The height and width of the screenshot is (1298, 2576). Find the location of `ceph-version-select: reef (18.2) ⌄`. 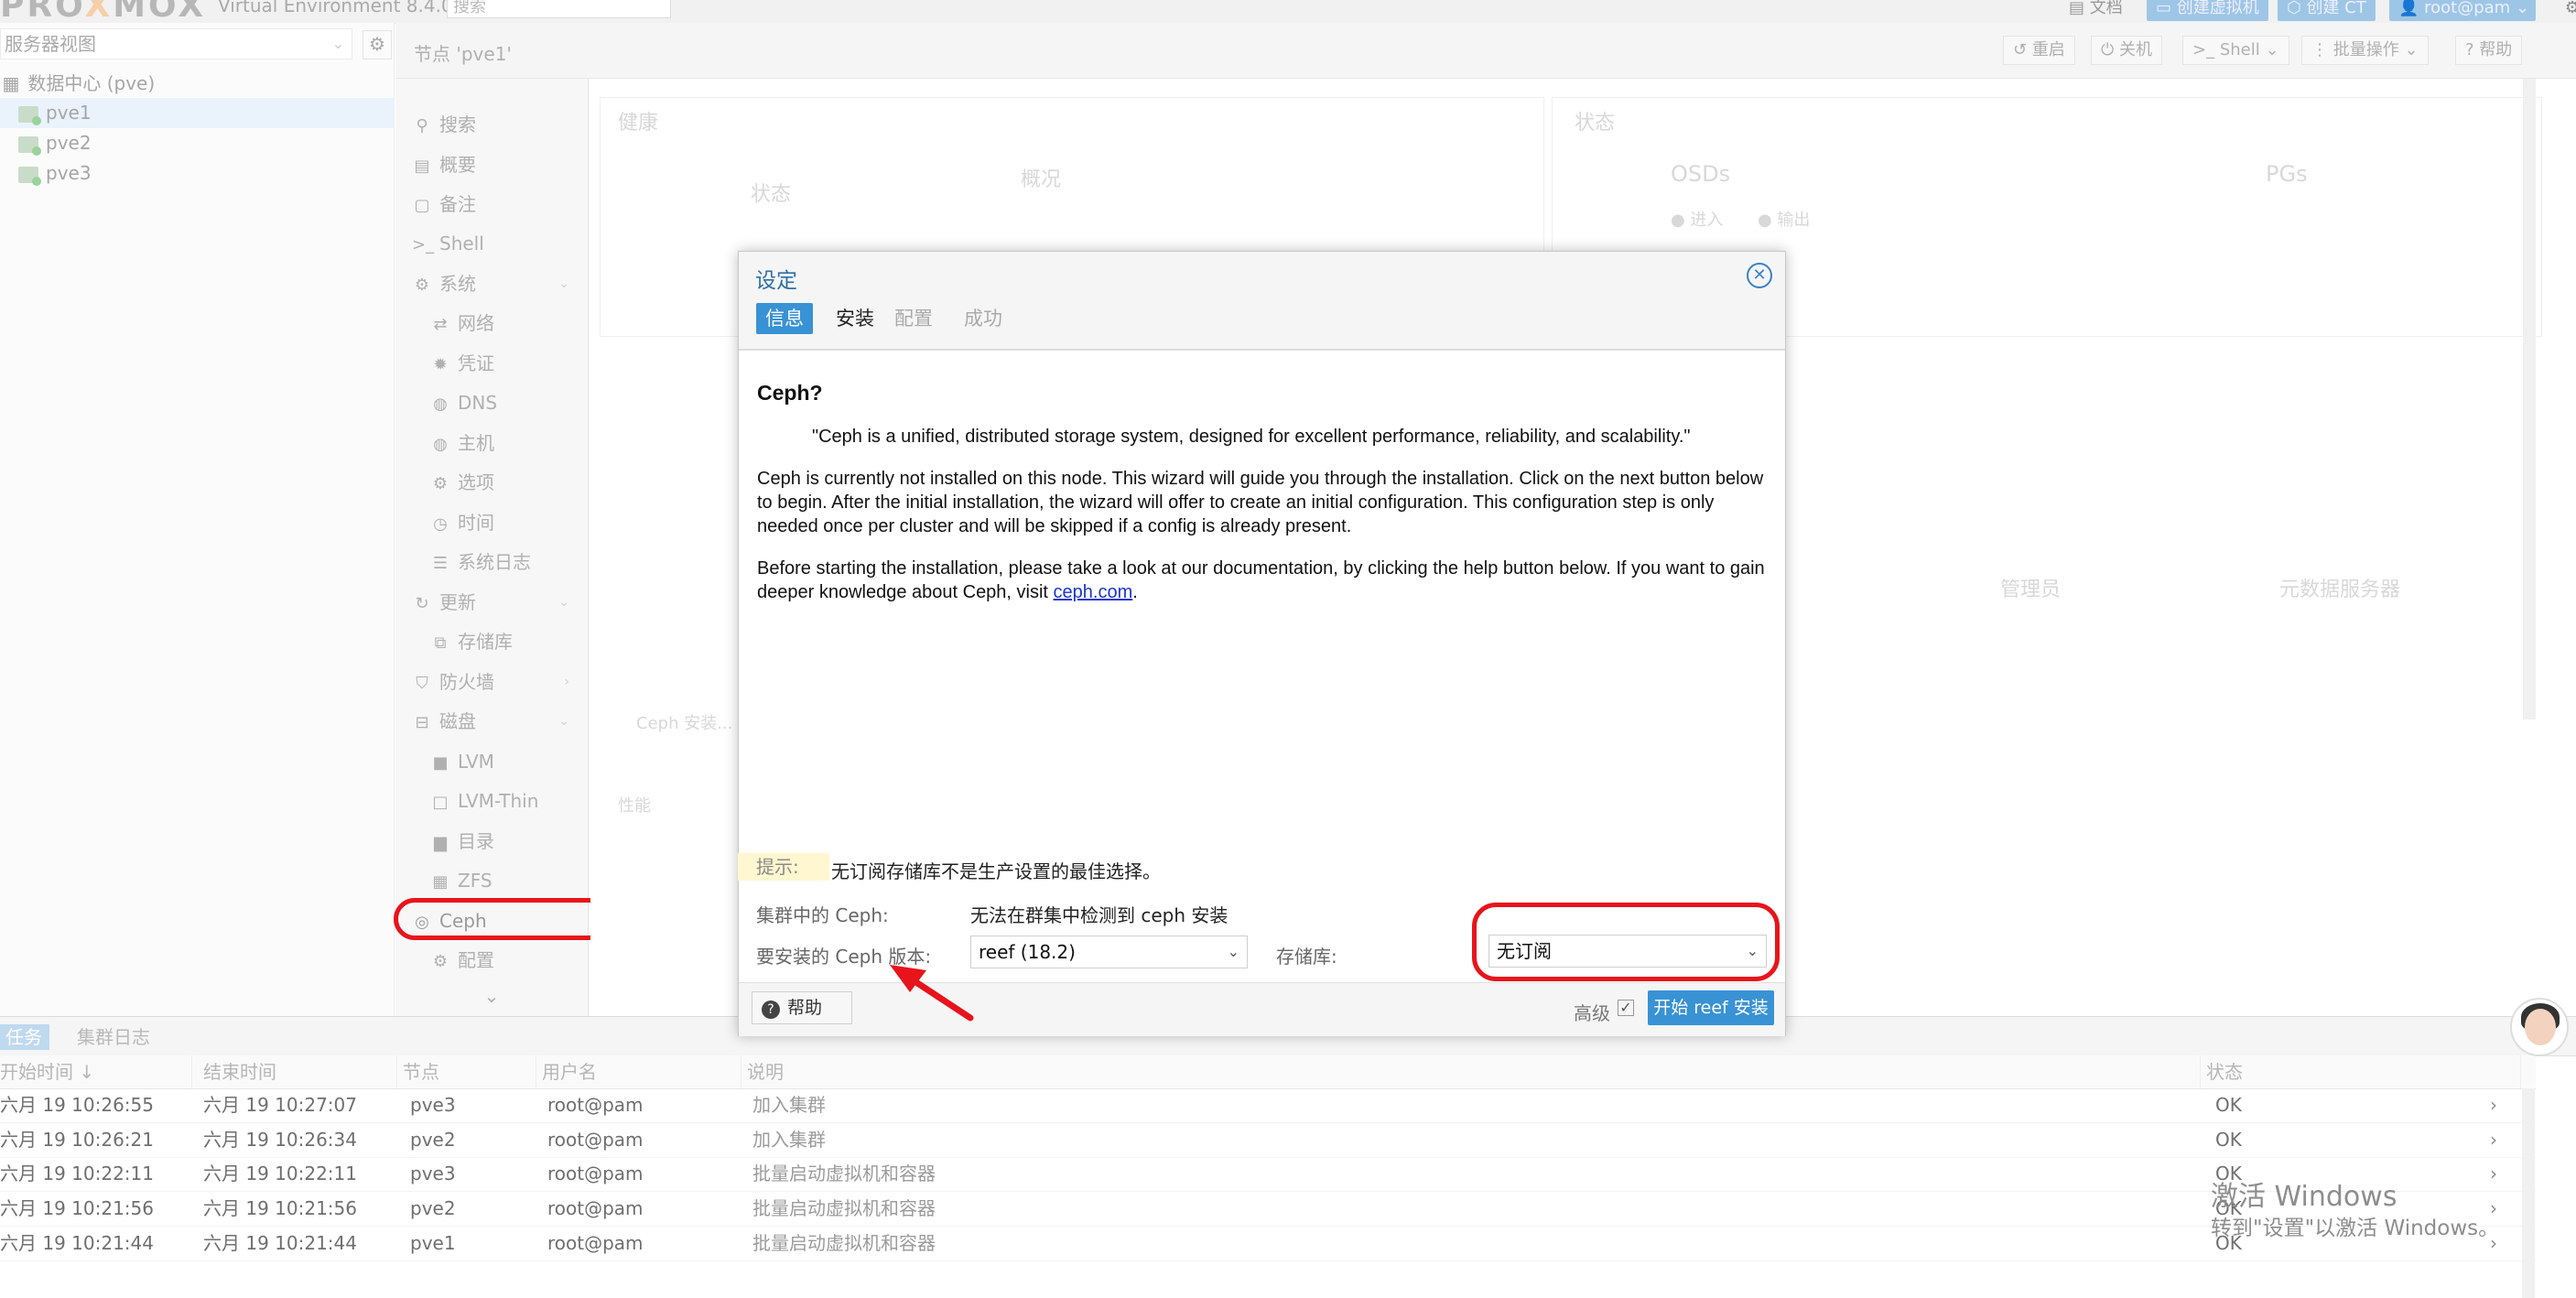

ceph-version-select: reef (18.2) ⌄ is located at coordinates (1109, 952).